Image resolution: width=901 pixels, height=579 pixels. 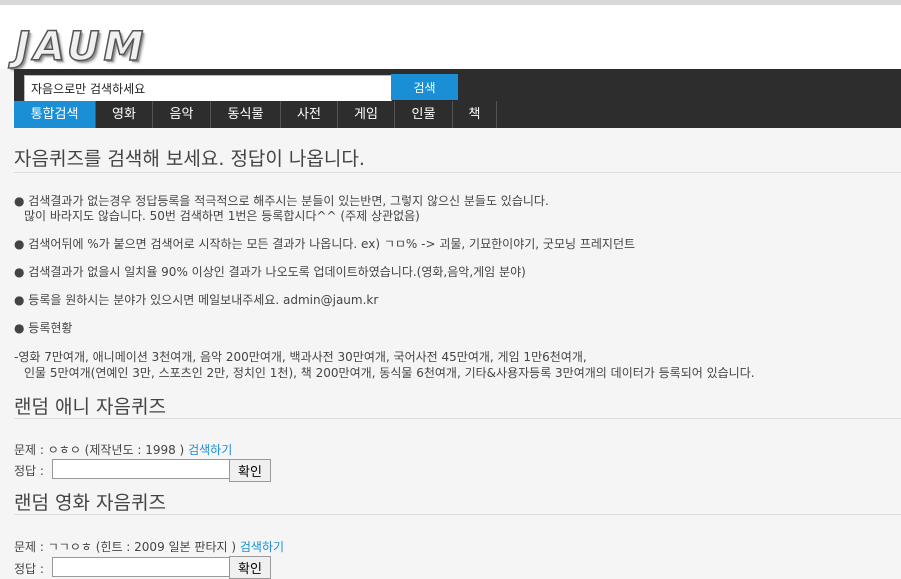 I want to click on tab-dictionary: 사전, so click(x=309, y=114).